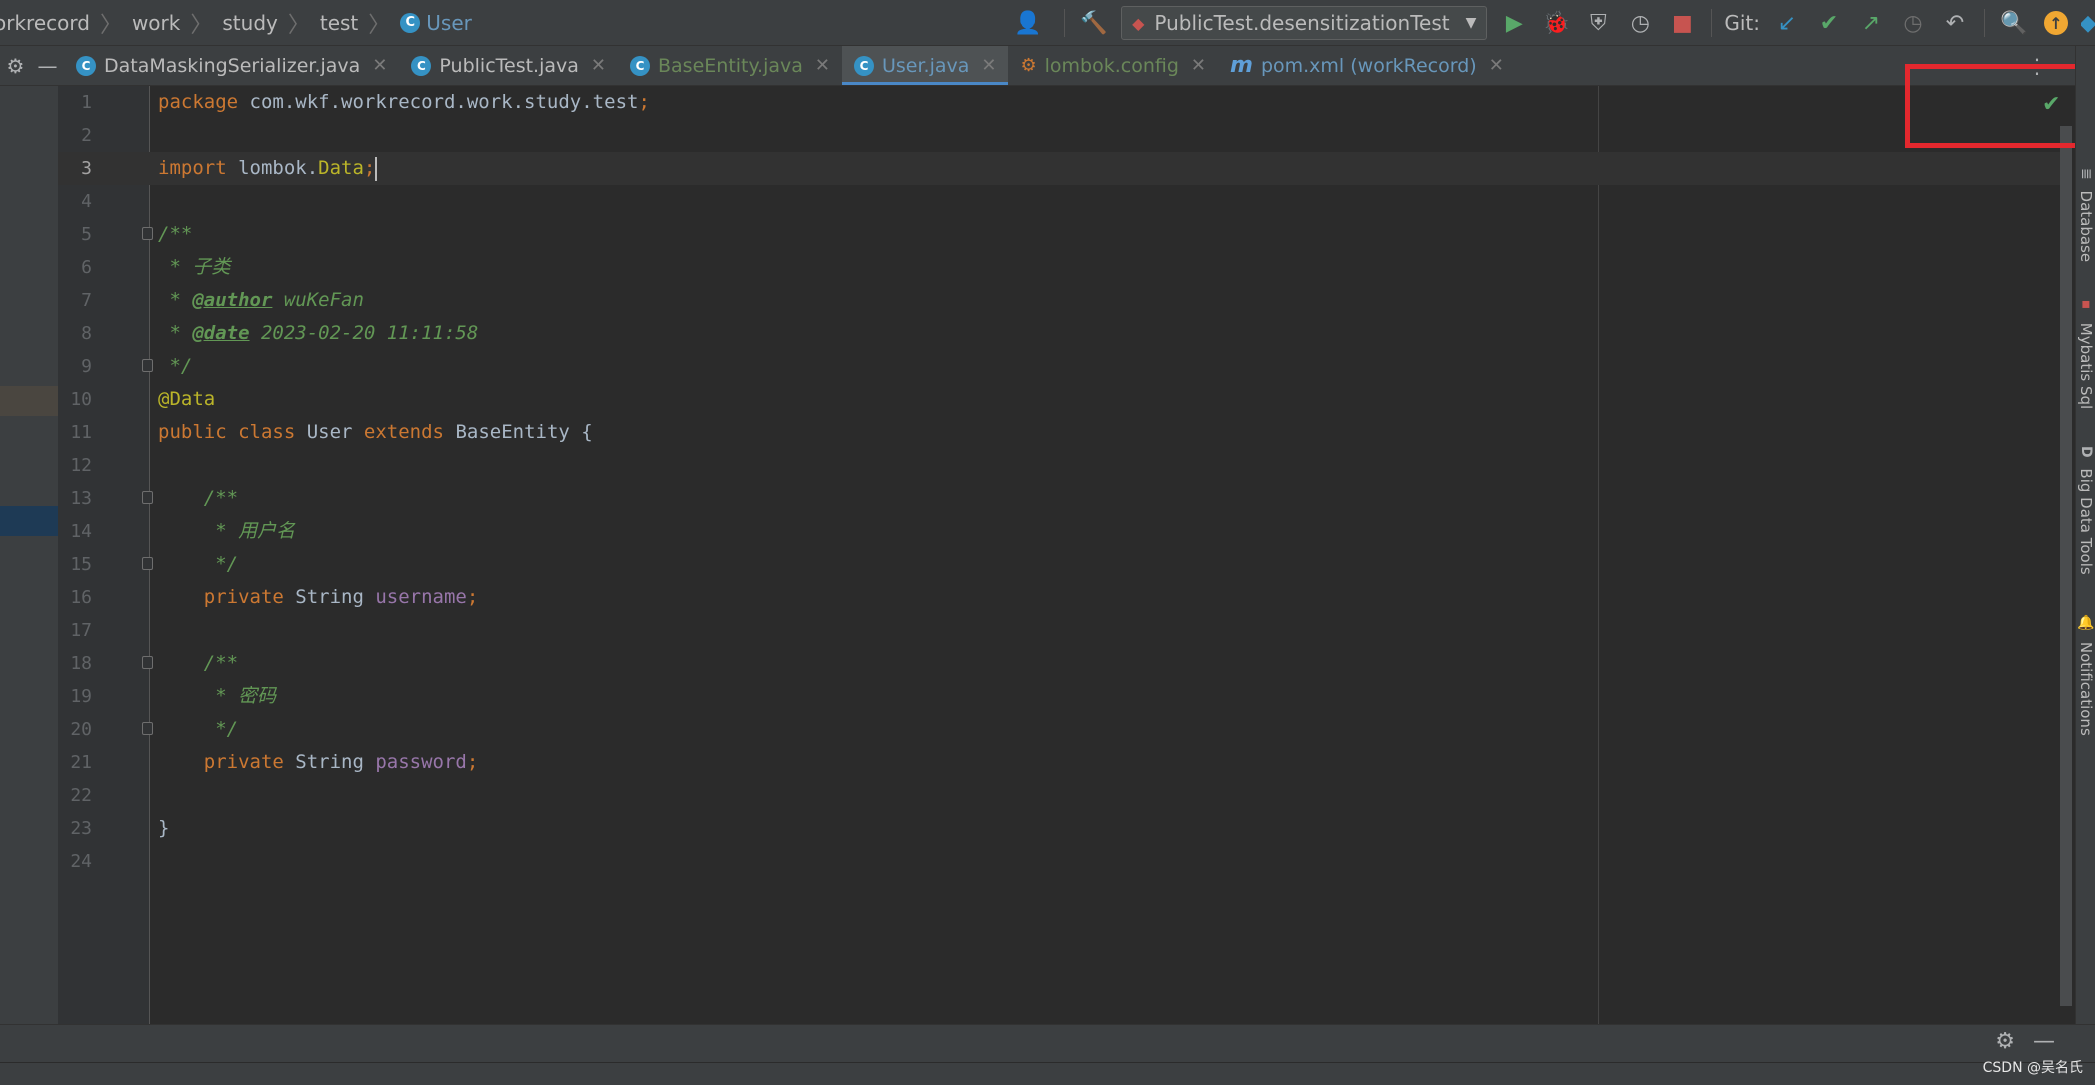  What do you see at coordinates (86, 267) in the screenshot?
I see `line-number: 6` at bounding box center [86, 267].